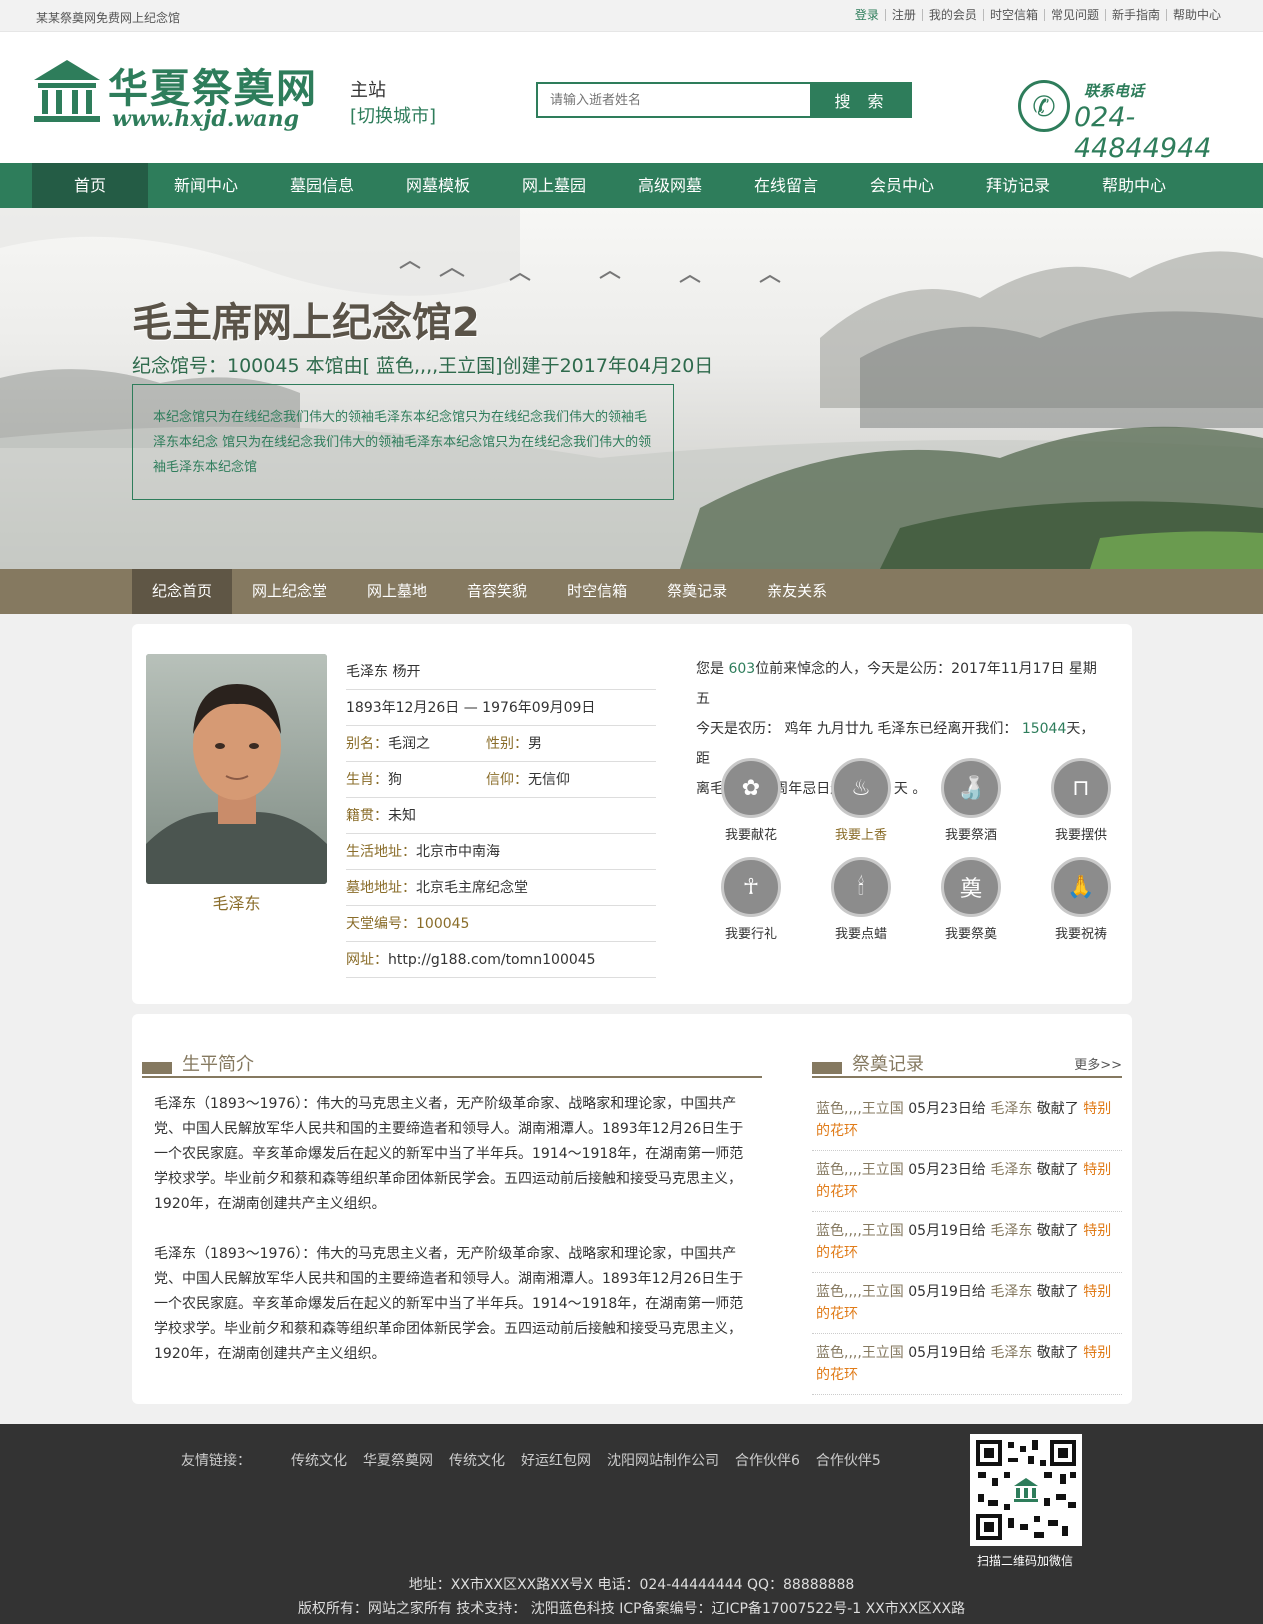  I want to click on records-heading: 祭奠记录 更多>>, so click(967, 1063).